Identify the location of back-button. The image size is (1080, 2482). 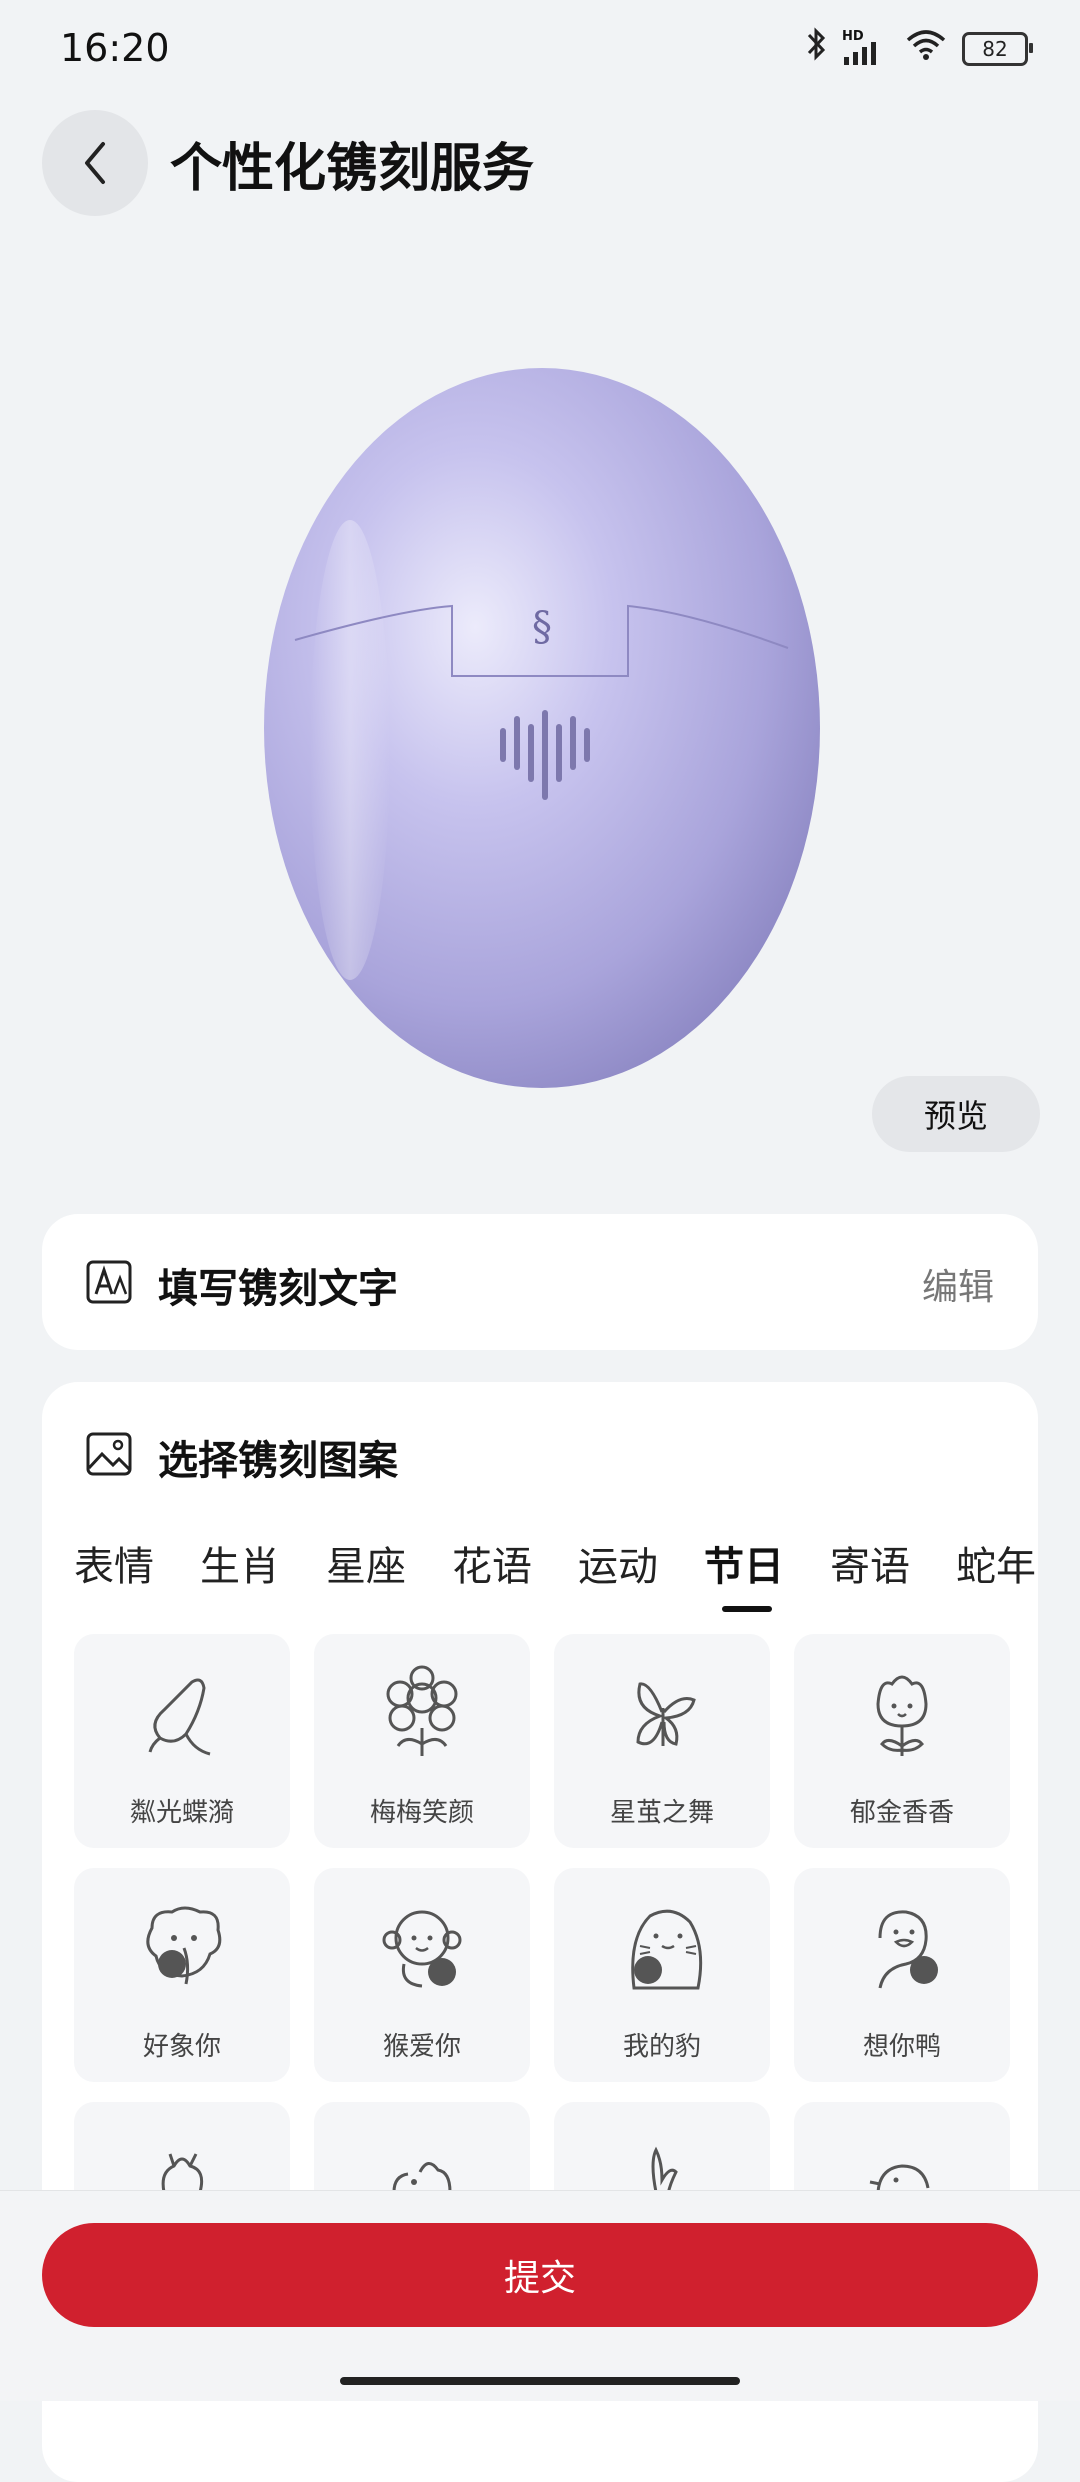
(95, 163).